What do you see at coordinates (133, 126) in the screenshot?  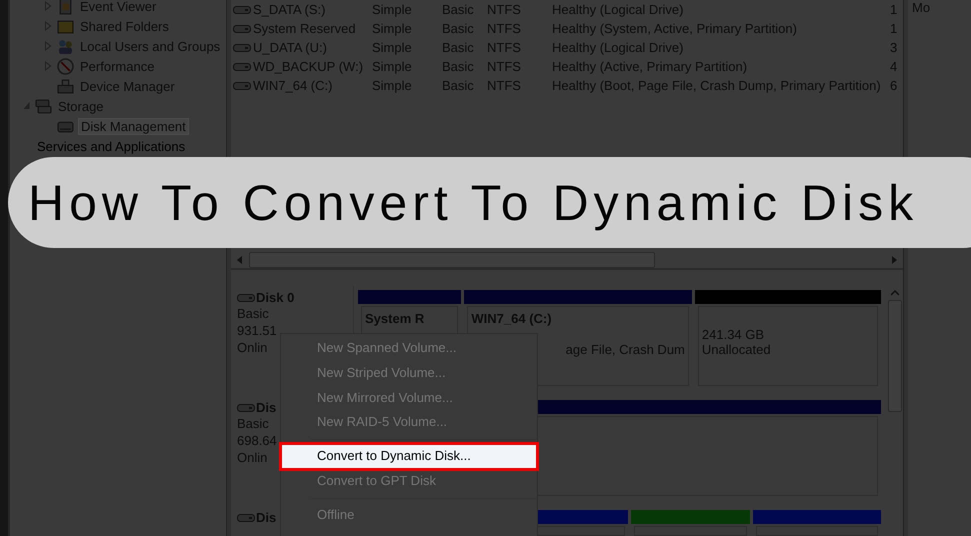 I see `tree-item: Disk Management` at bounding box center [133, 126].